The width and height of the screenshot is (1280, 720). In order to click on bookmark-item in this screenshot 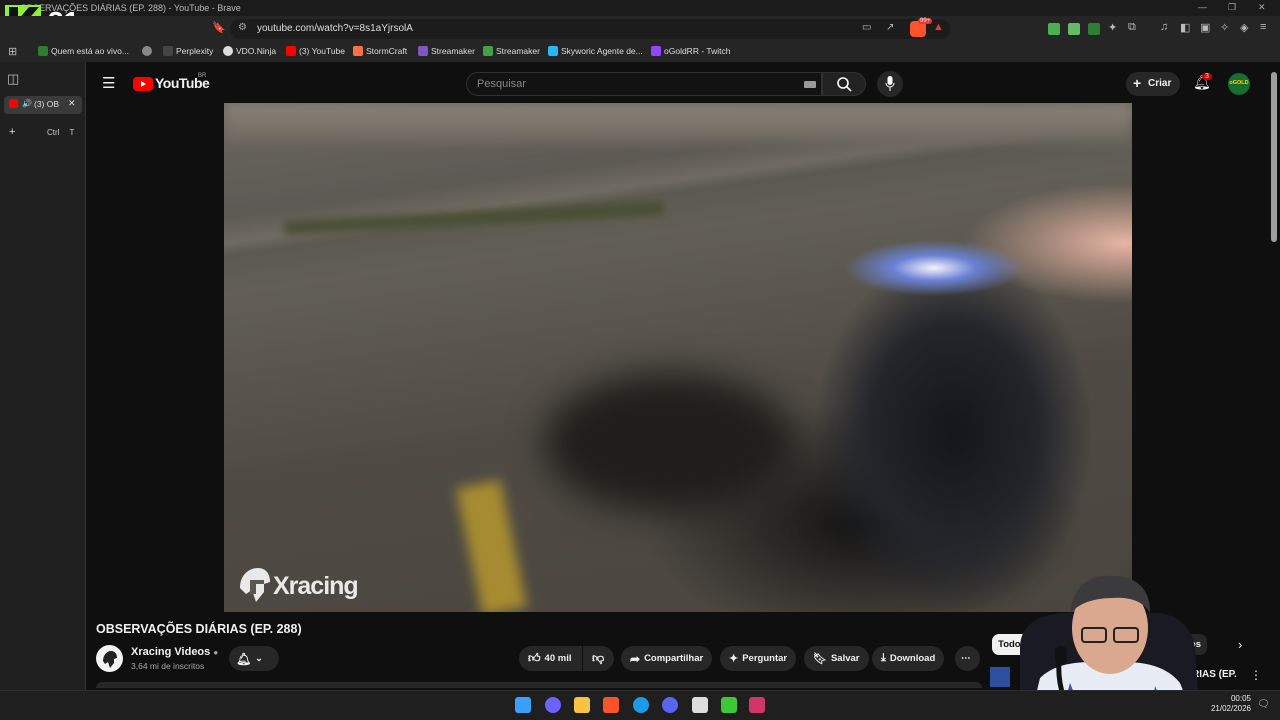, I will do `click(147, 51)`.